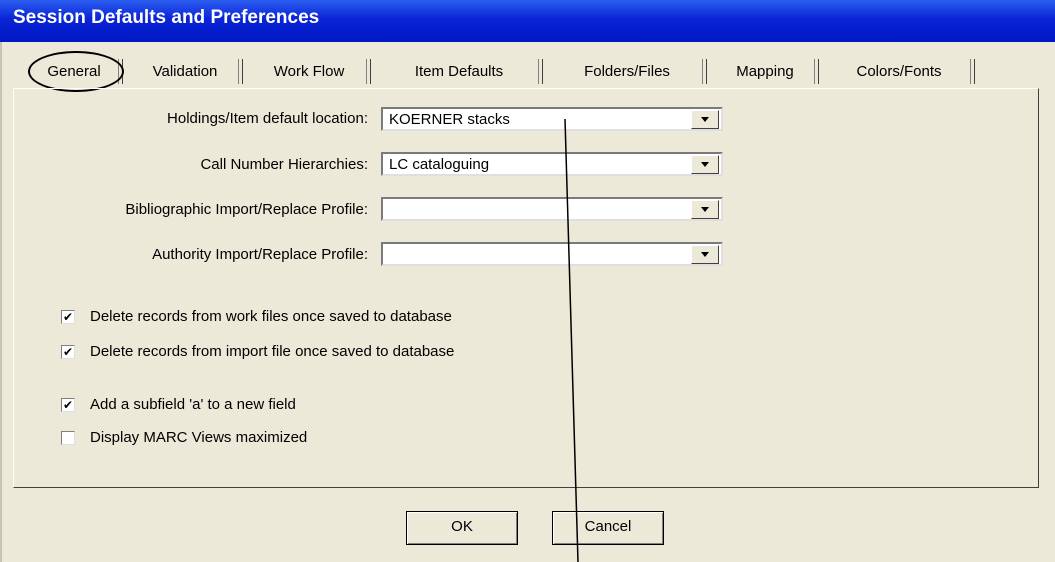  I want to click on cancel-button: Cancel, so click(608, 528).